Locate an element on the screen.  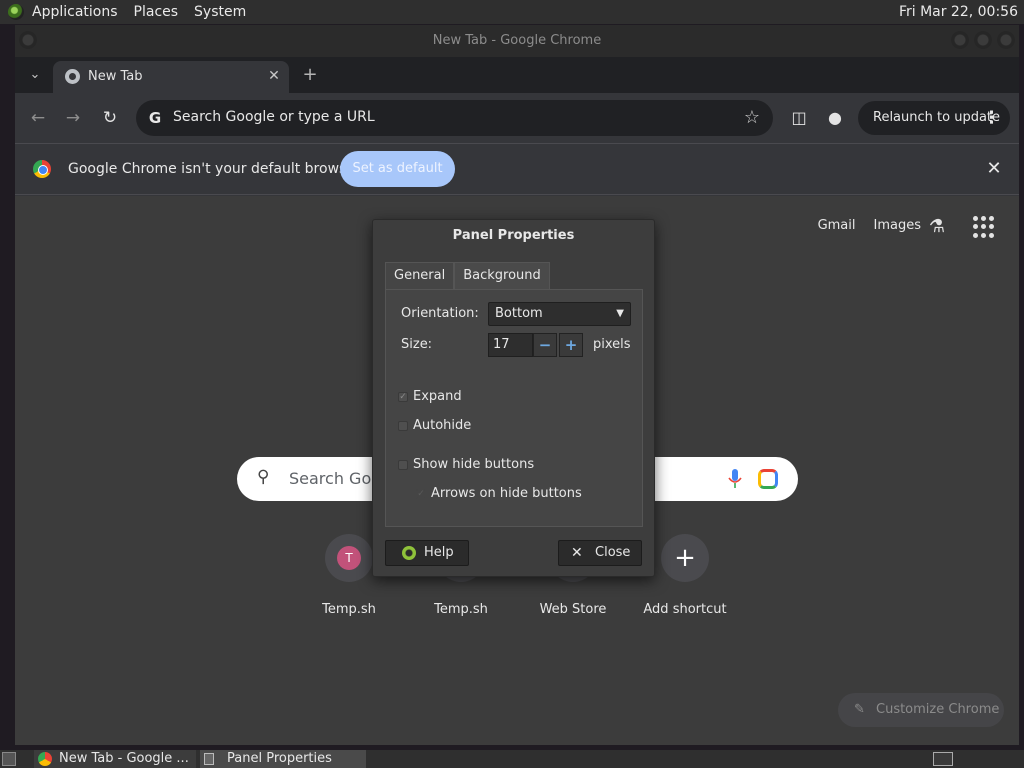
gmail-link: Gmail is located at coordinates (837, 225).